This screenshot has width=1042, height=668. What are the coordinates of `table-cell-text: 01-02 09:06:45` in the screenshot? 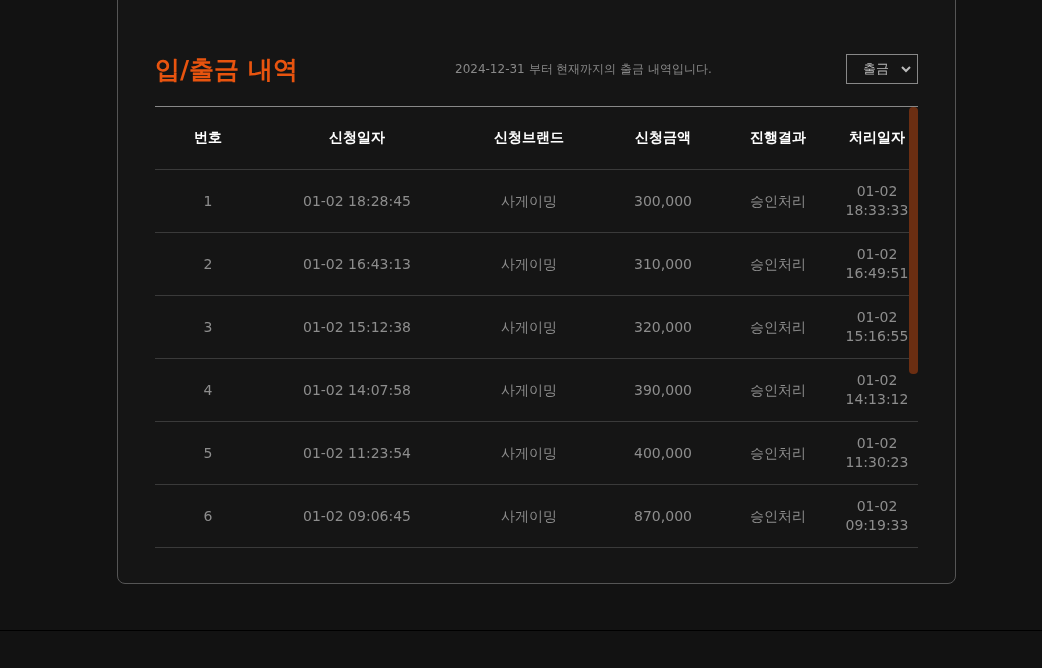 It's located at (357, 516).